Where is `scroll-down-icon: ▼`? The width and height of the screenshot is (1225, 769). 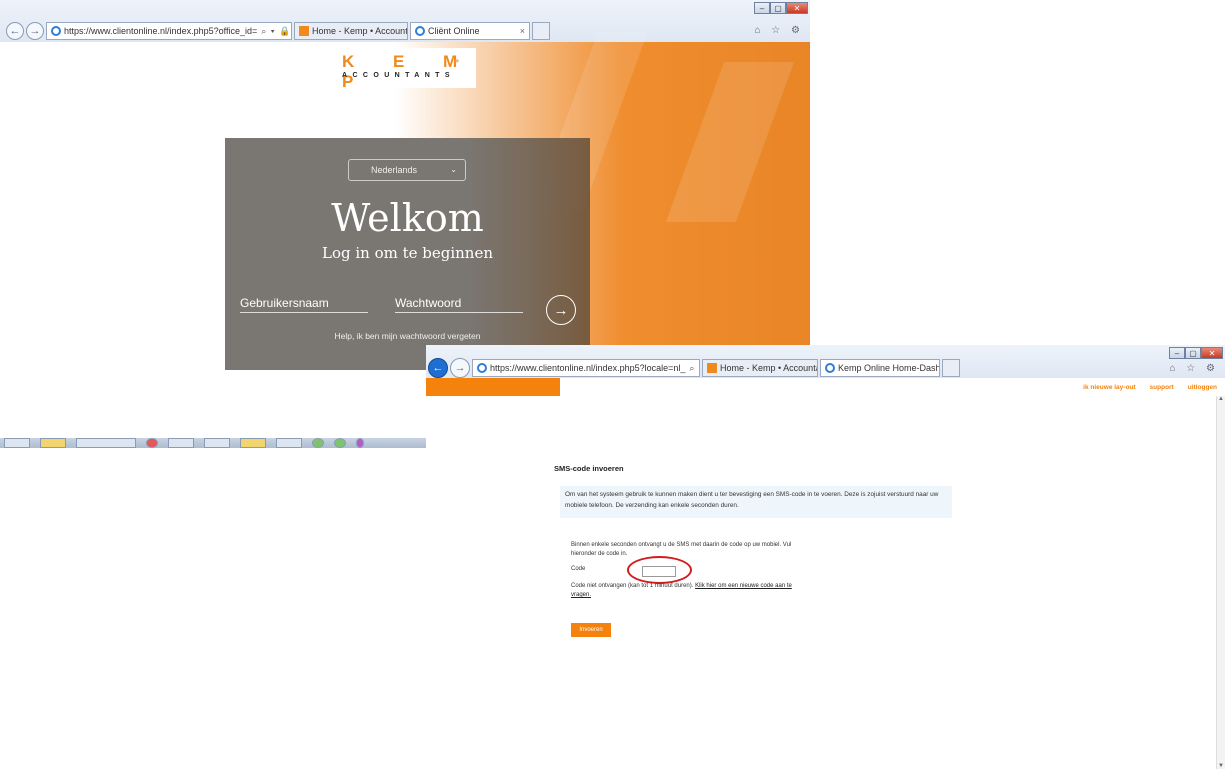
scroll-down-icon: ▼ is located at coordinates (1221, 766).